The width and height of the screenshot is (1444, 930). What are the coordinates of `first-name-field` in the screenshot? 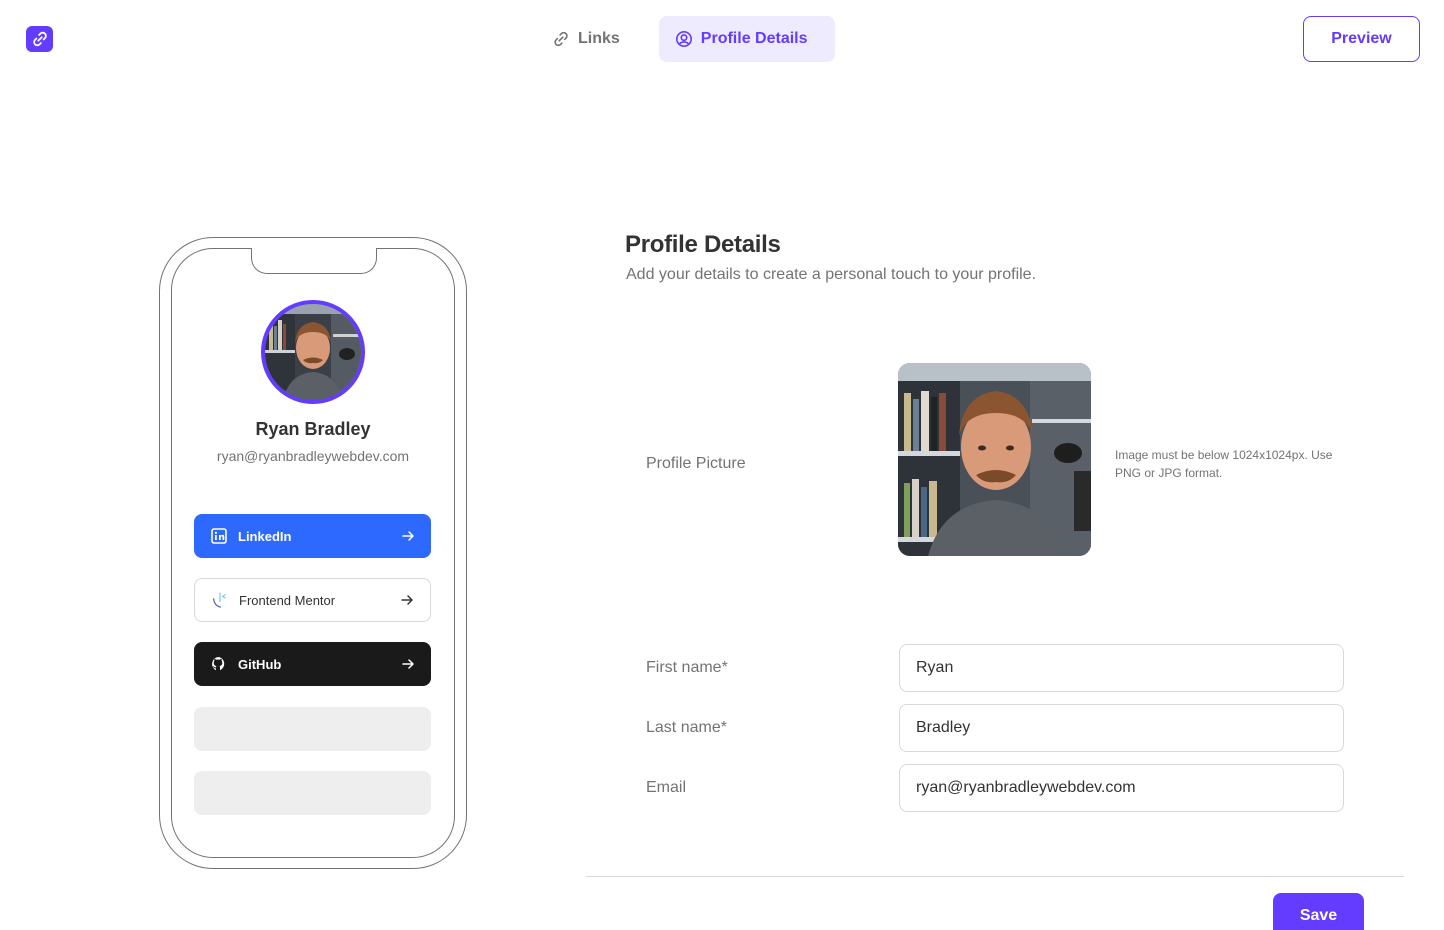 It's located at (1121, 668).